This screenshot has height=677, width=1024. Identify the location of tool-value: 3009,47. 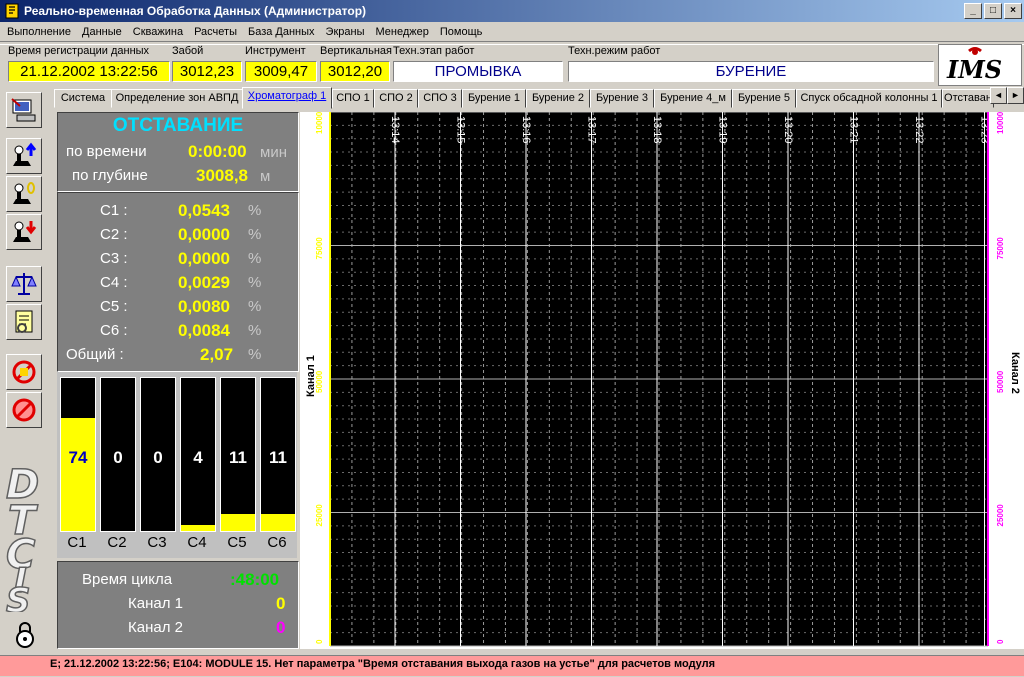
(281, 71).